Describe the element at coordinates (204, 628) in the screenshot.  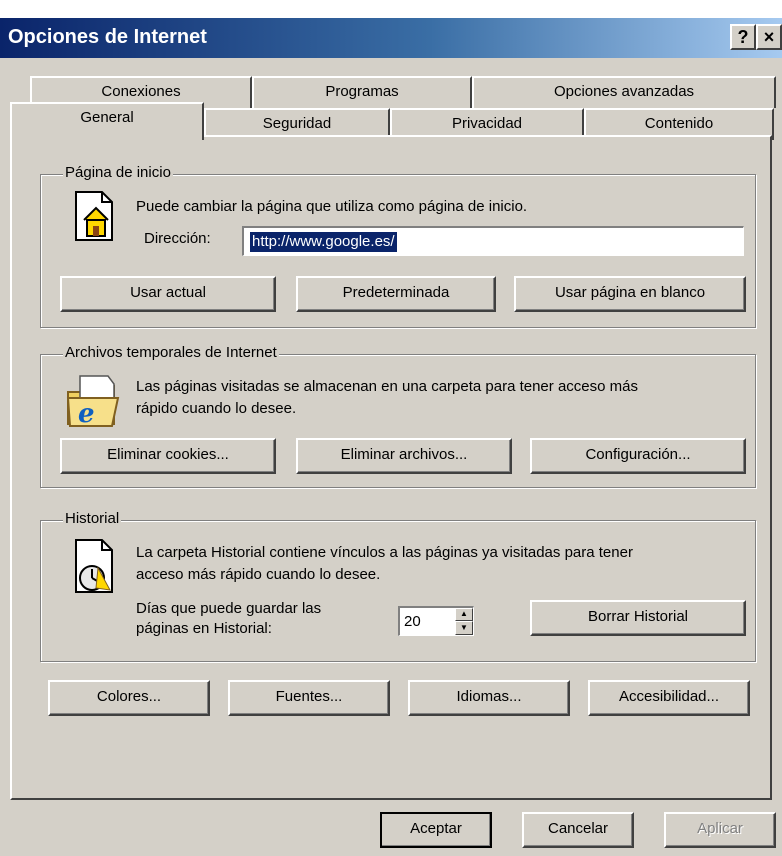
I see `days-label-2: páginas en Historial:` at that location.